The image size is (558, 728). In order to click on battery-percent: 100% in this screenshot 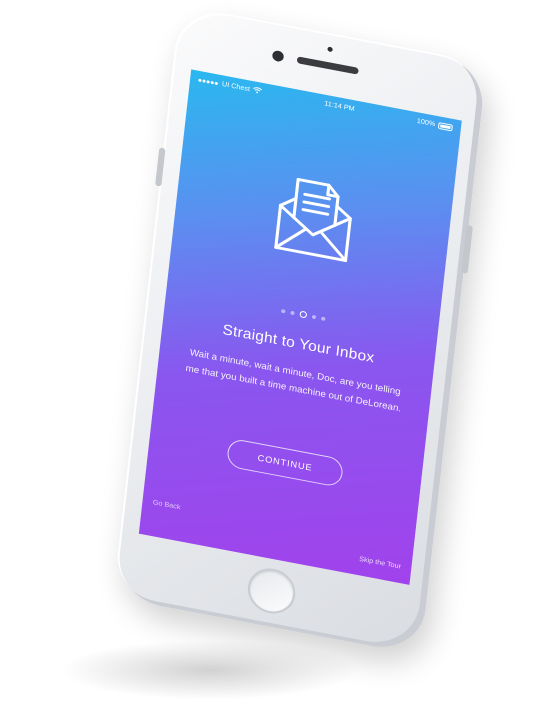, I will do `click(426, 122)`.